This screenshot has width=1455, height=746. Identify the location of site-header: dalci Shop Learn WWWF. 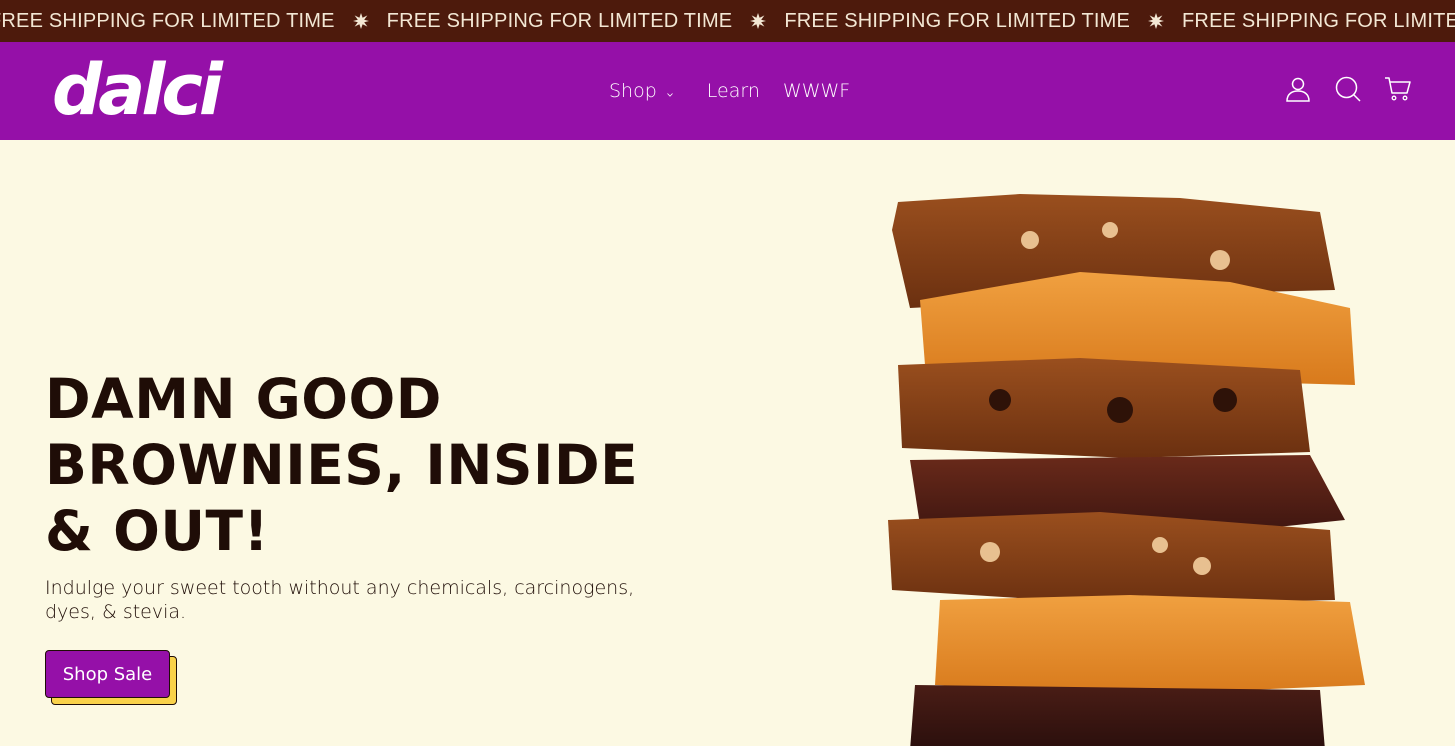
(727, 91).